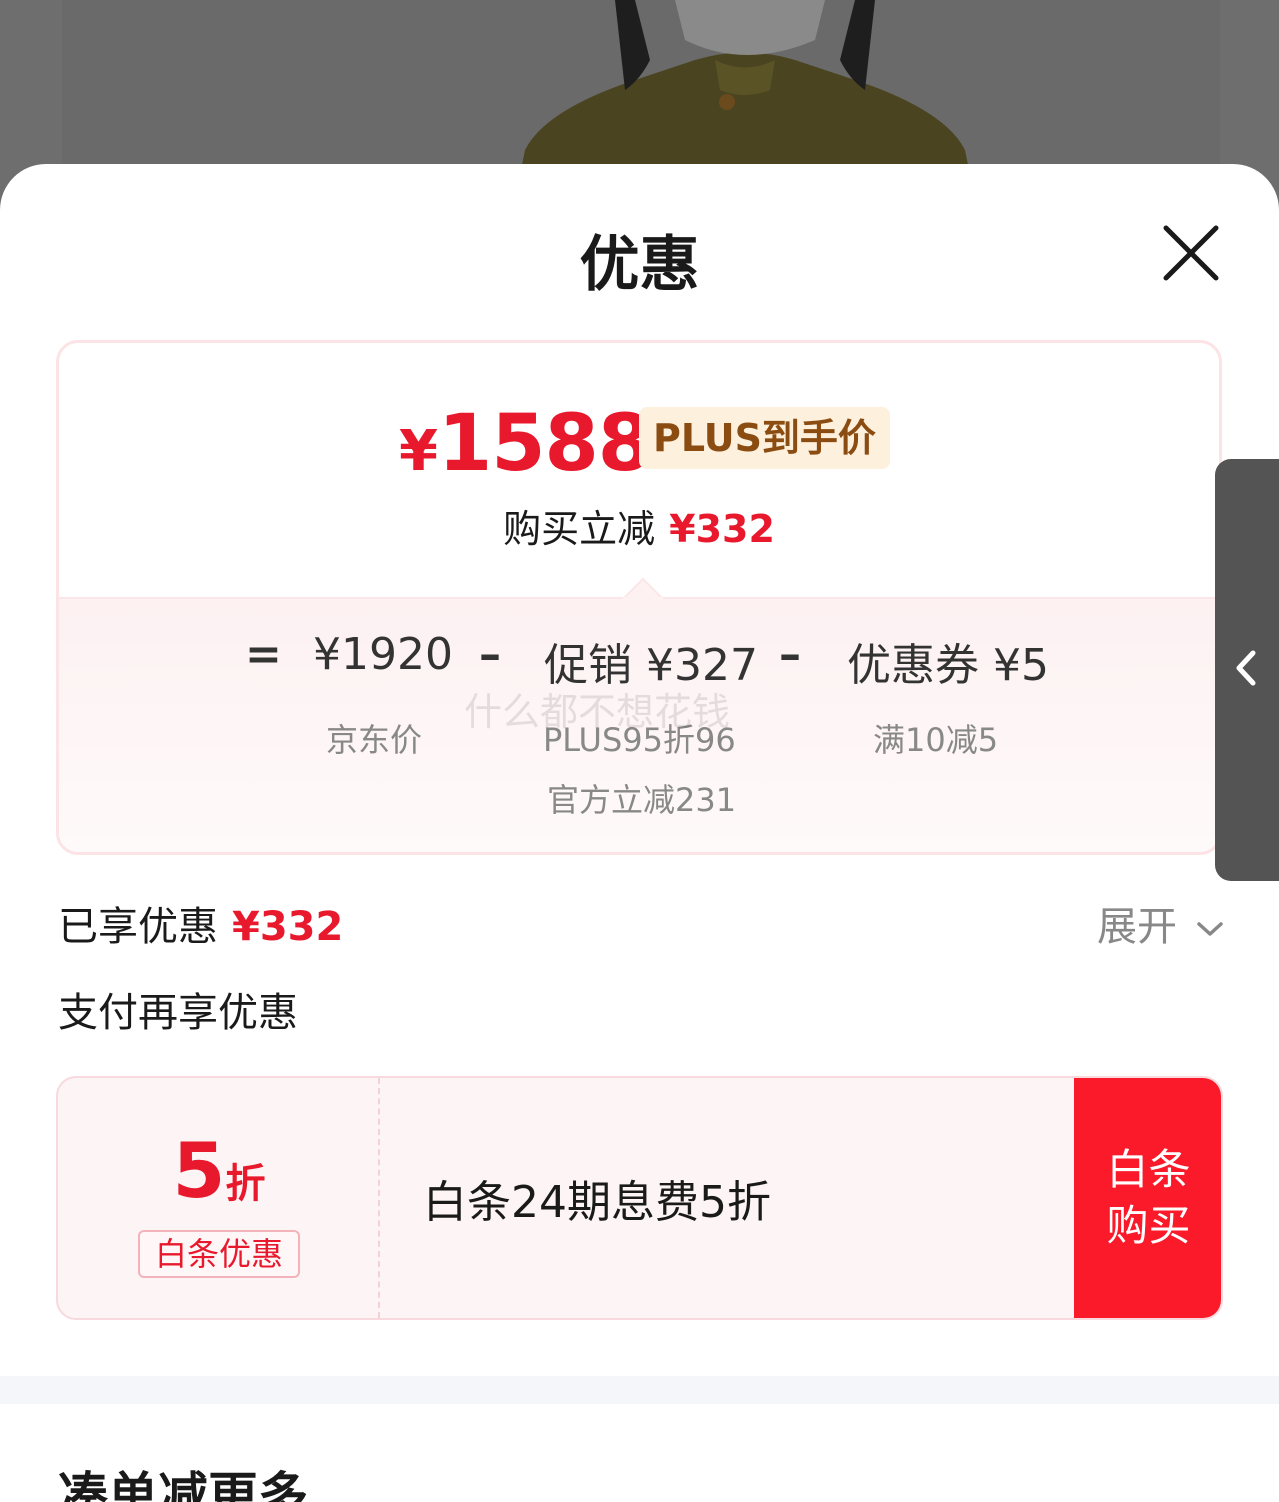  Describe the element at coordinates (639, 1390) in the screenshot. I see `section-divider` at that location.